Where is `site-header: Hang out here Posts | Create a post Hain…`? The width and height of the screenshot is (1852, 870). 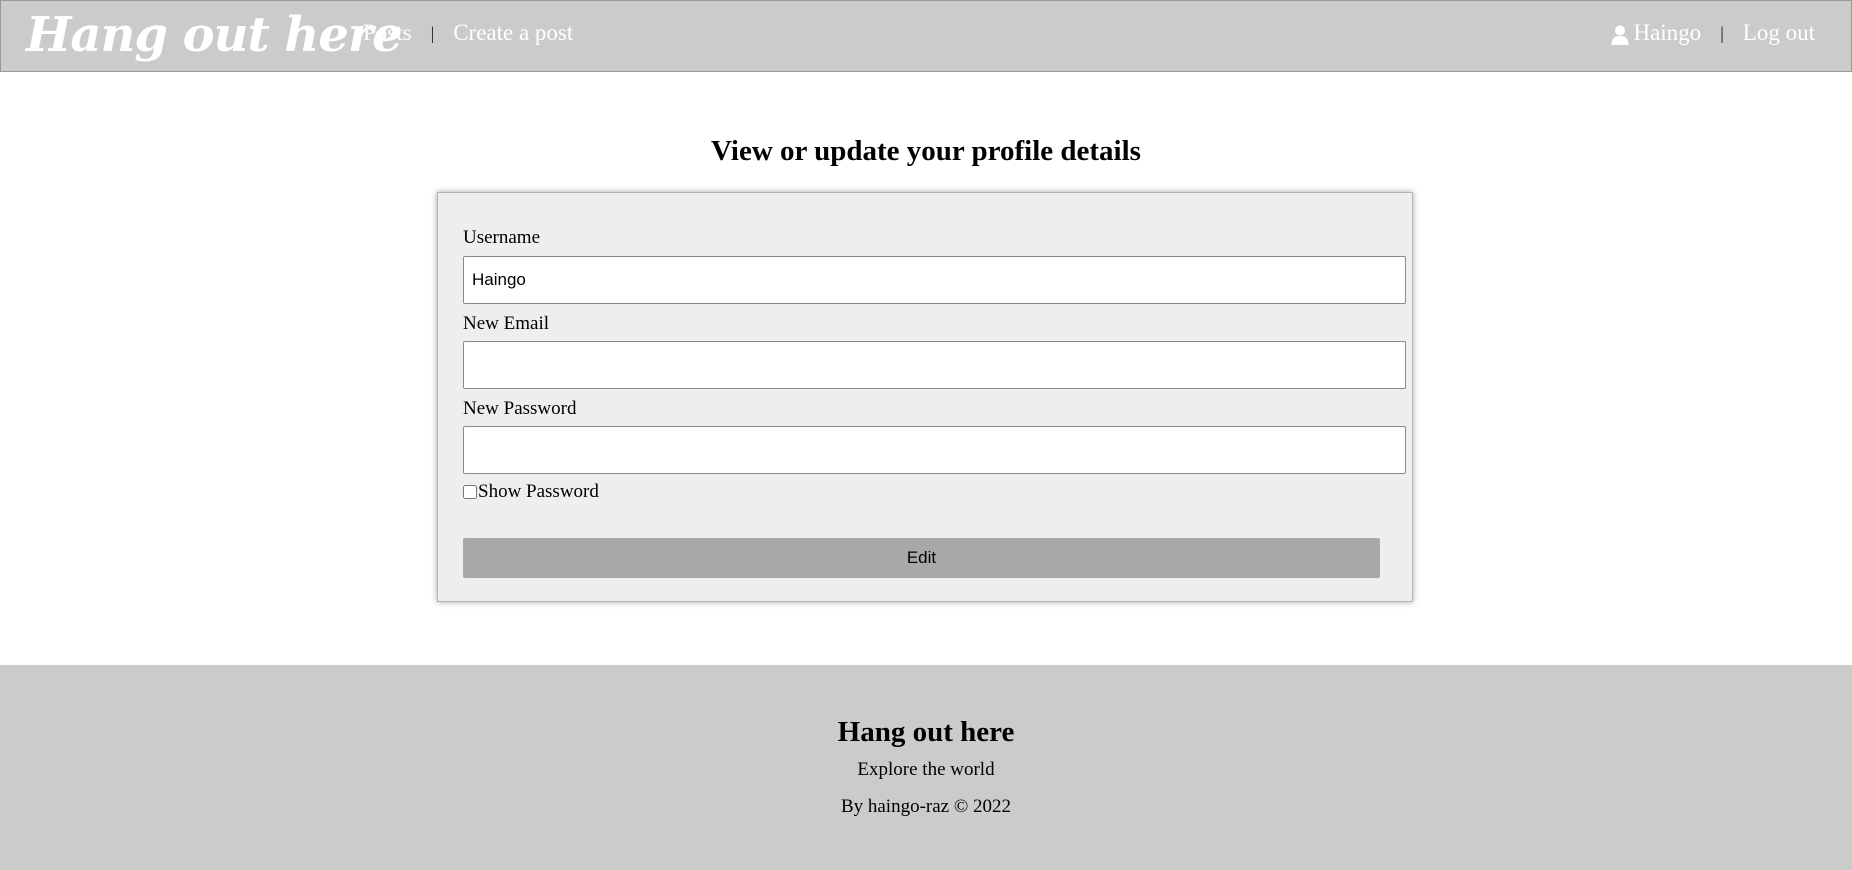 site-header: Hang out here Posts | Create a post Hain… is located at coordinates (926, 36).